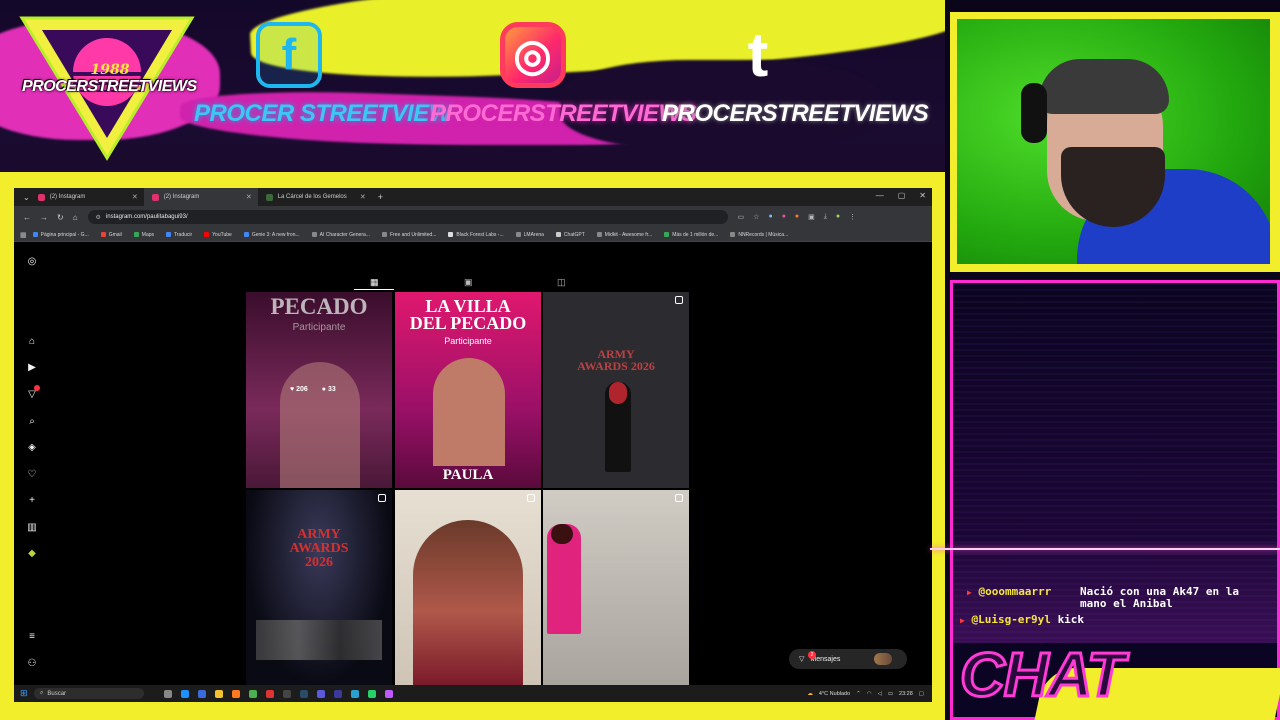 This screenshot has width=1280, height=720. Describe the element at coordinates (880, 694) in the screenshot. I see `volume-icon: ◁` at that location.